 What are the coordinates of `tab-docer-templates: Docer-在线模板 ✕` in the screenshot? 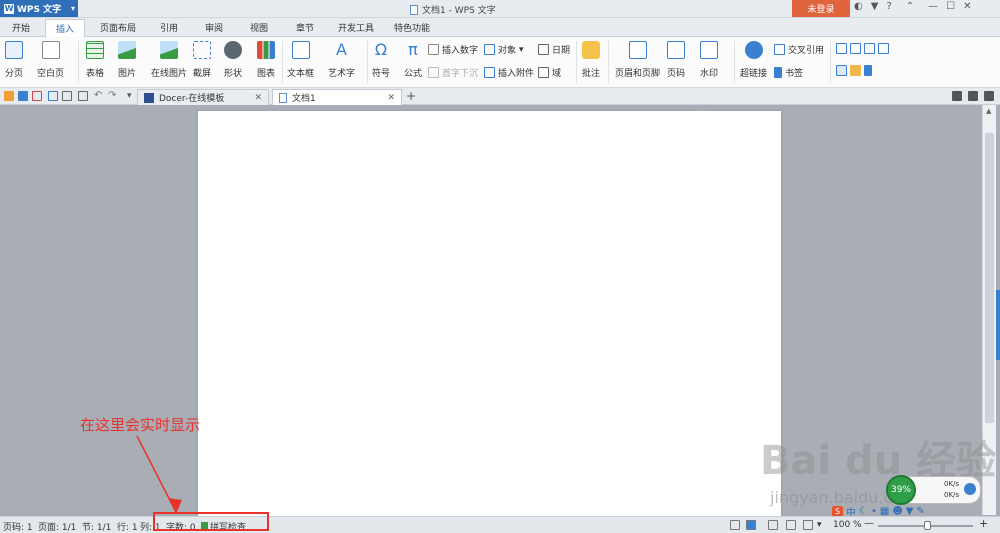 It's located at (203, 97).